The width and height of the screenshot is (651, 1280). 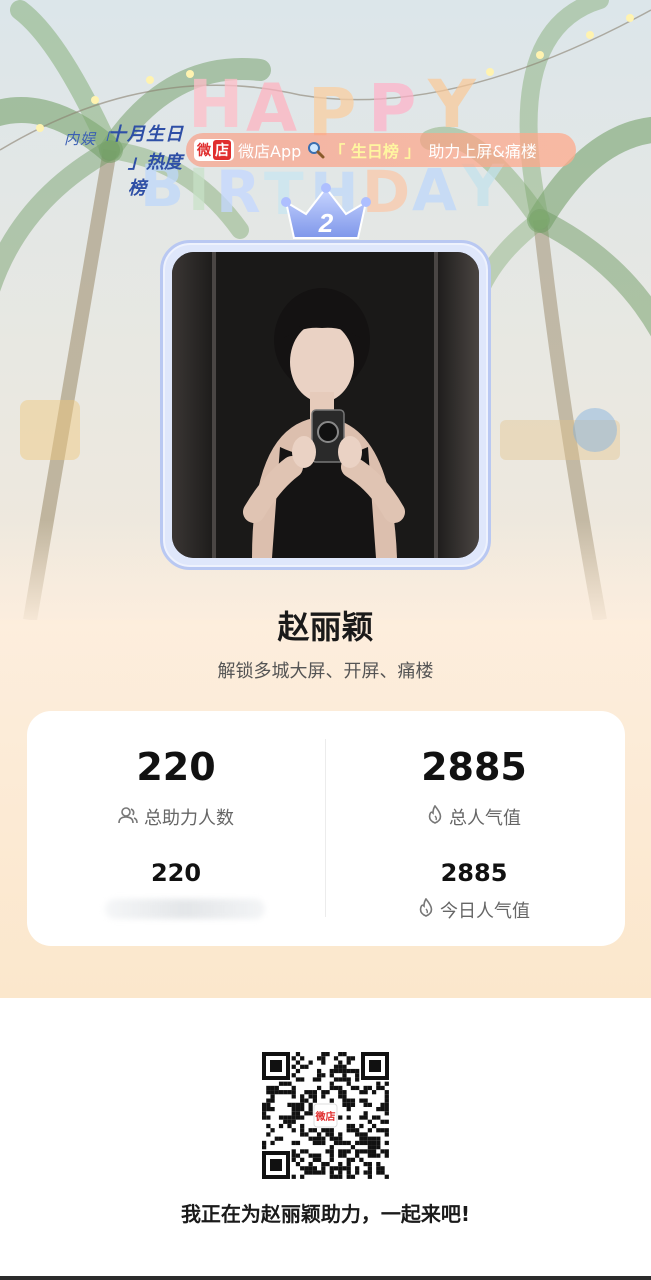 What do you see at coordinates (325, 1278) in the screenshot?
I see `bottom-edge` at bounding box center [325, 1278].